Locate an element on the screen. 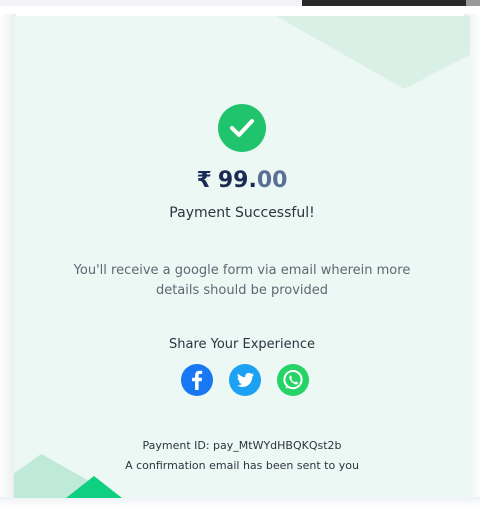 Image resolution: width=480 pixels, height=507 pixels. amount-whole: 99. is located at coordinates (237, 180).